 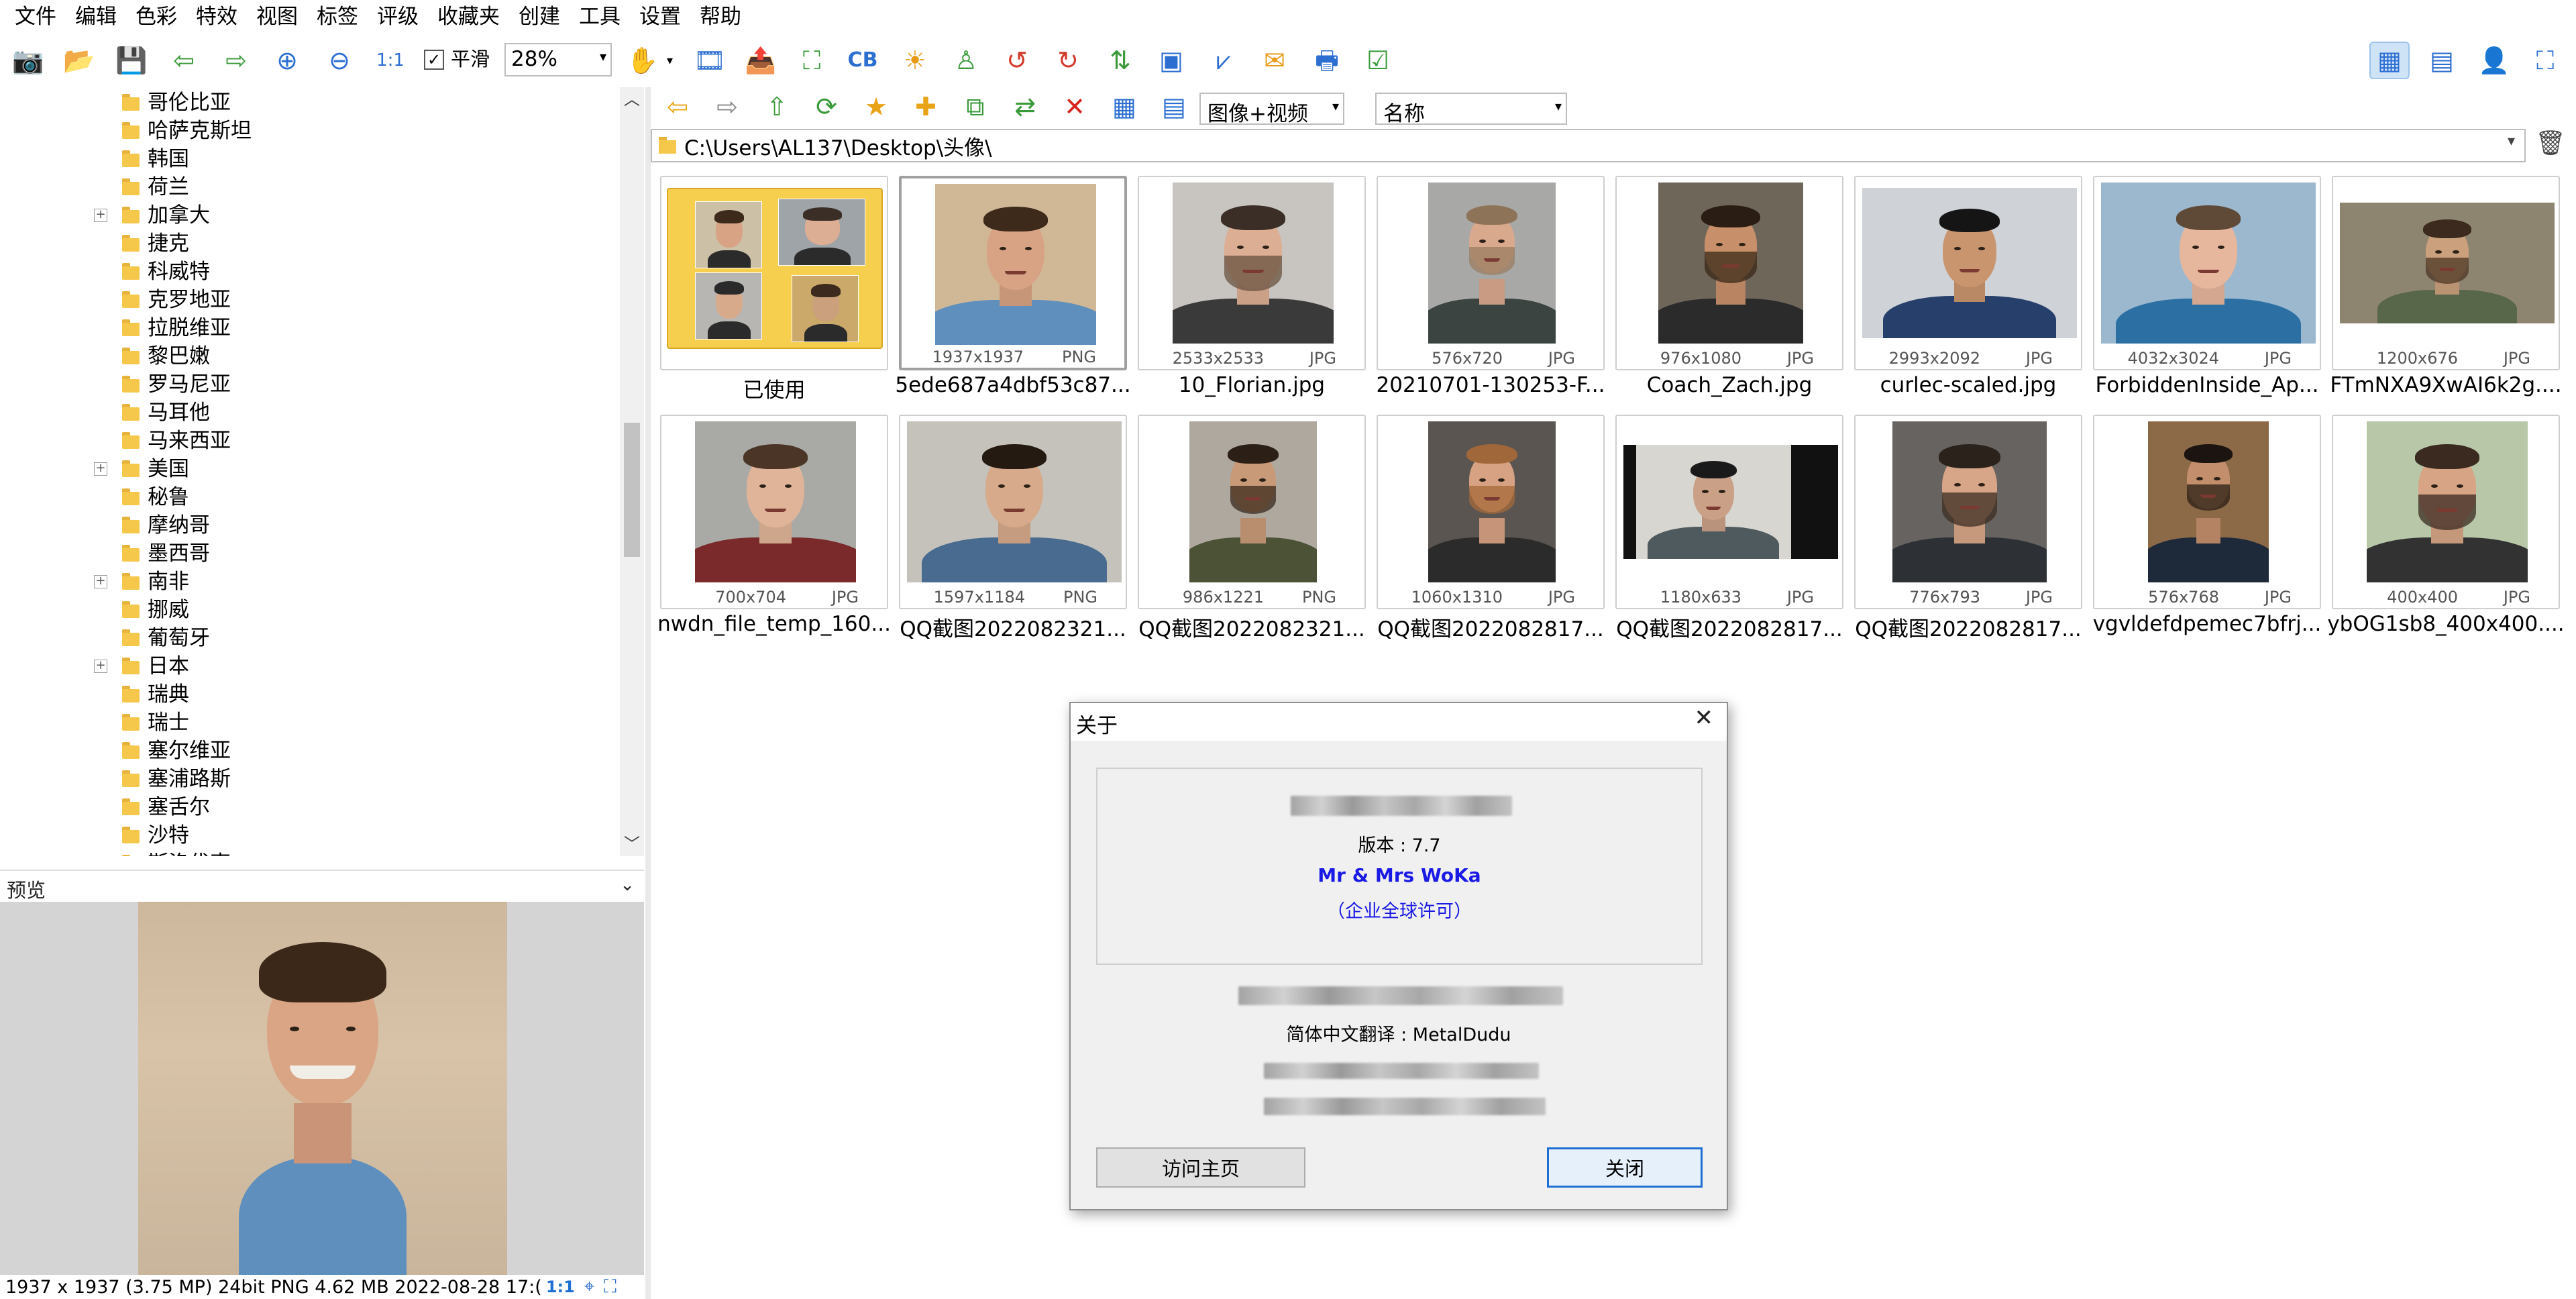 I want to click on print-icon: 🖶, so click(x=1327, y=60).